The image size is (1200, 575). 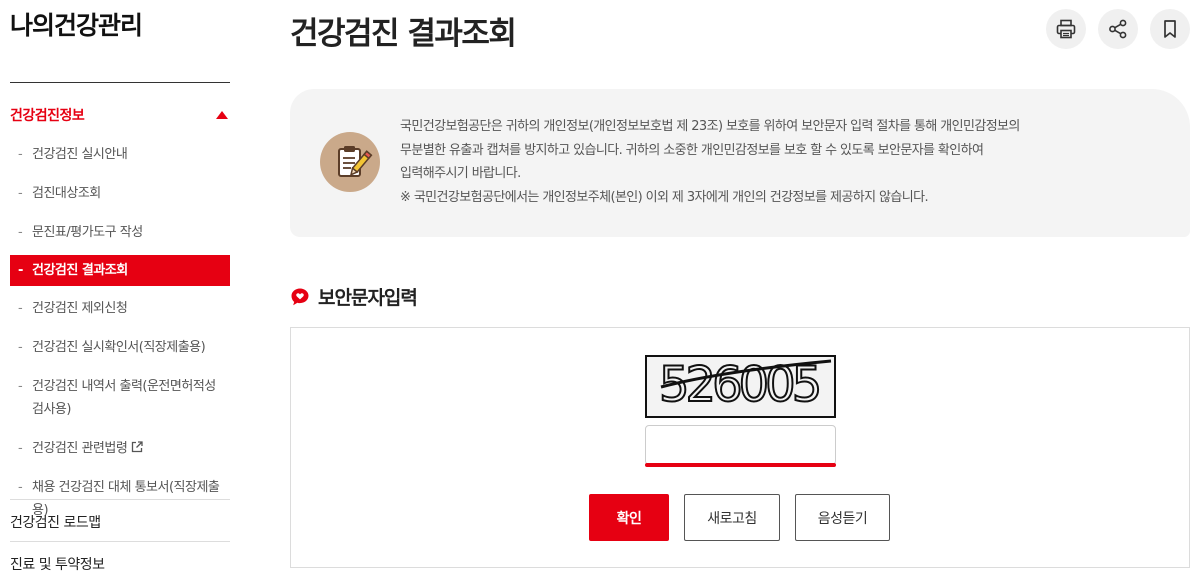 I want to click on confirm-button: 확인, so click(x=629, y=517).